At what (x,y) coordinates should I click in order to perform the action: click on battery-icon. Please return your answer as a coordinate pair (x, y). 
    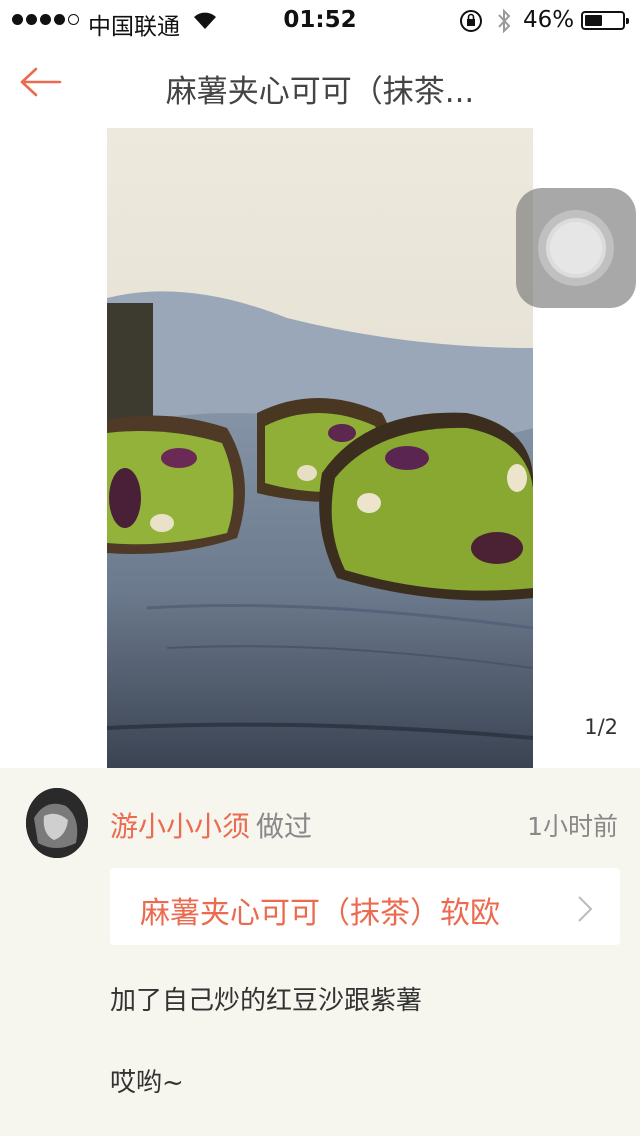
    Looking at the image, I should click on (605, 20).